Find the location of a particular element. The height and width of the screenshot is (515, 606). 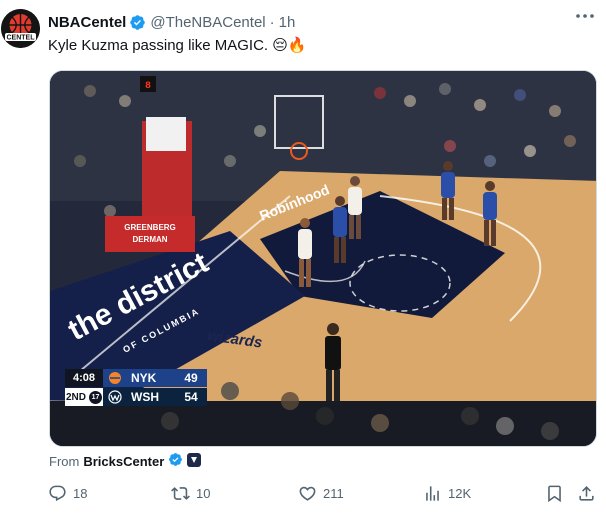

banner-text-1: GREENBERG is located at coordinates (150, 227).